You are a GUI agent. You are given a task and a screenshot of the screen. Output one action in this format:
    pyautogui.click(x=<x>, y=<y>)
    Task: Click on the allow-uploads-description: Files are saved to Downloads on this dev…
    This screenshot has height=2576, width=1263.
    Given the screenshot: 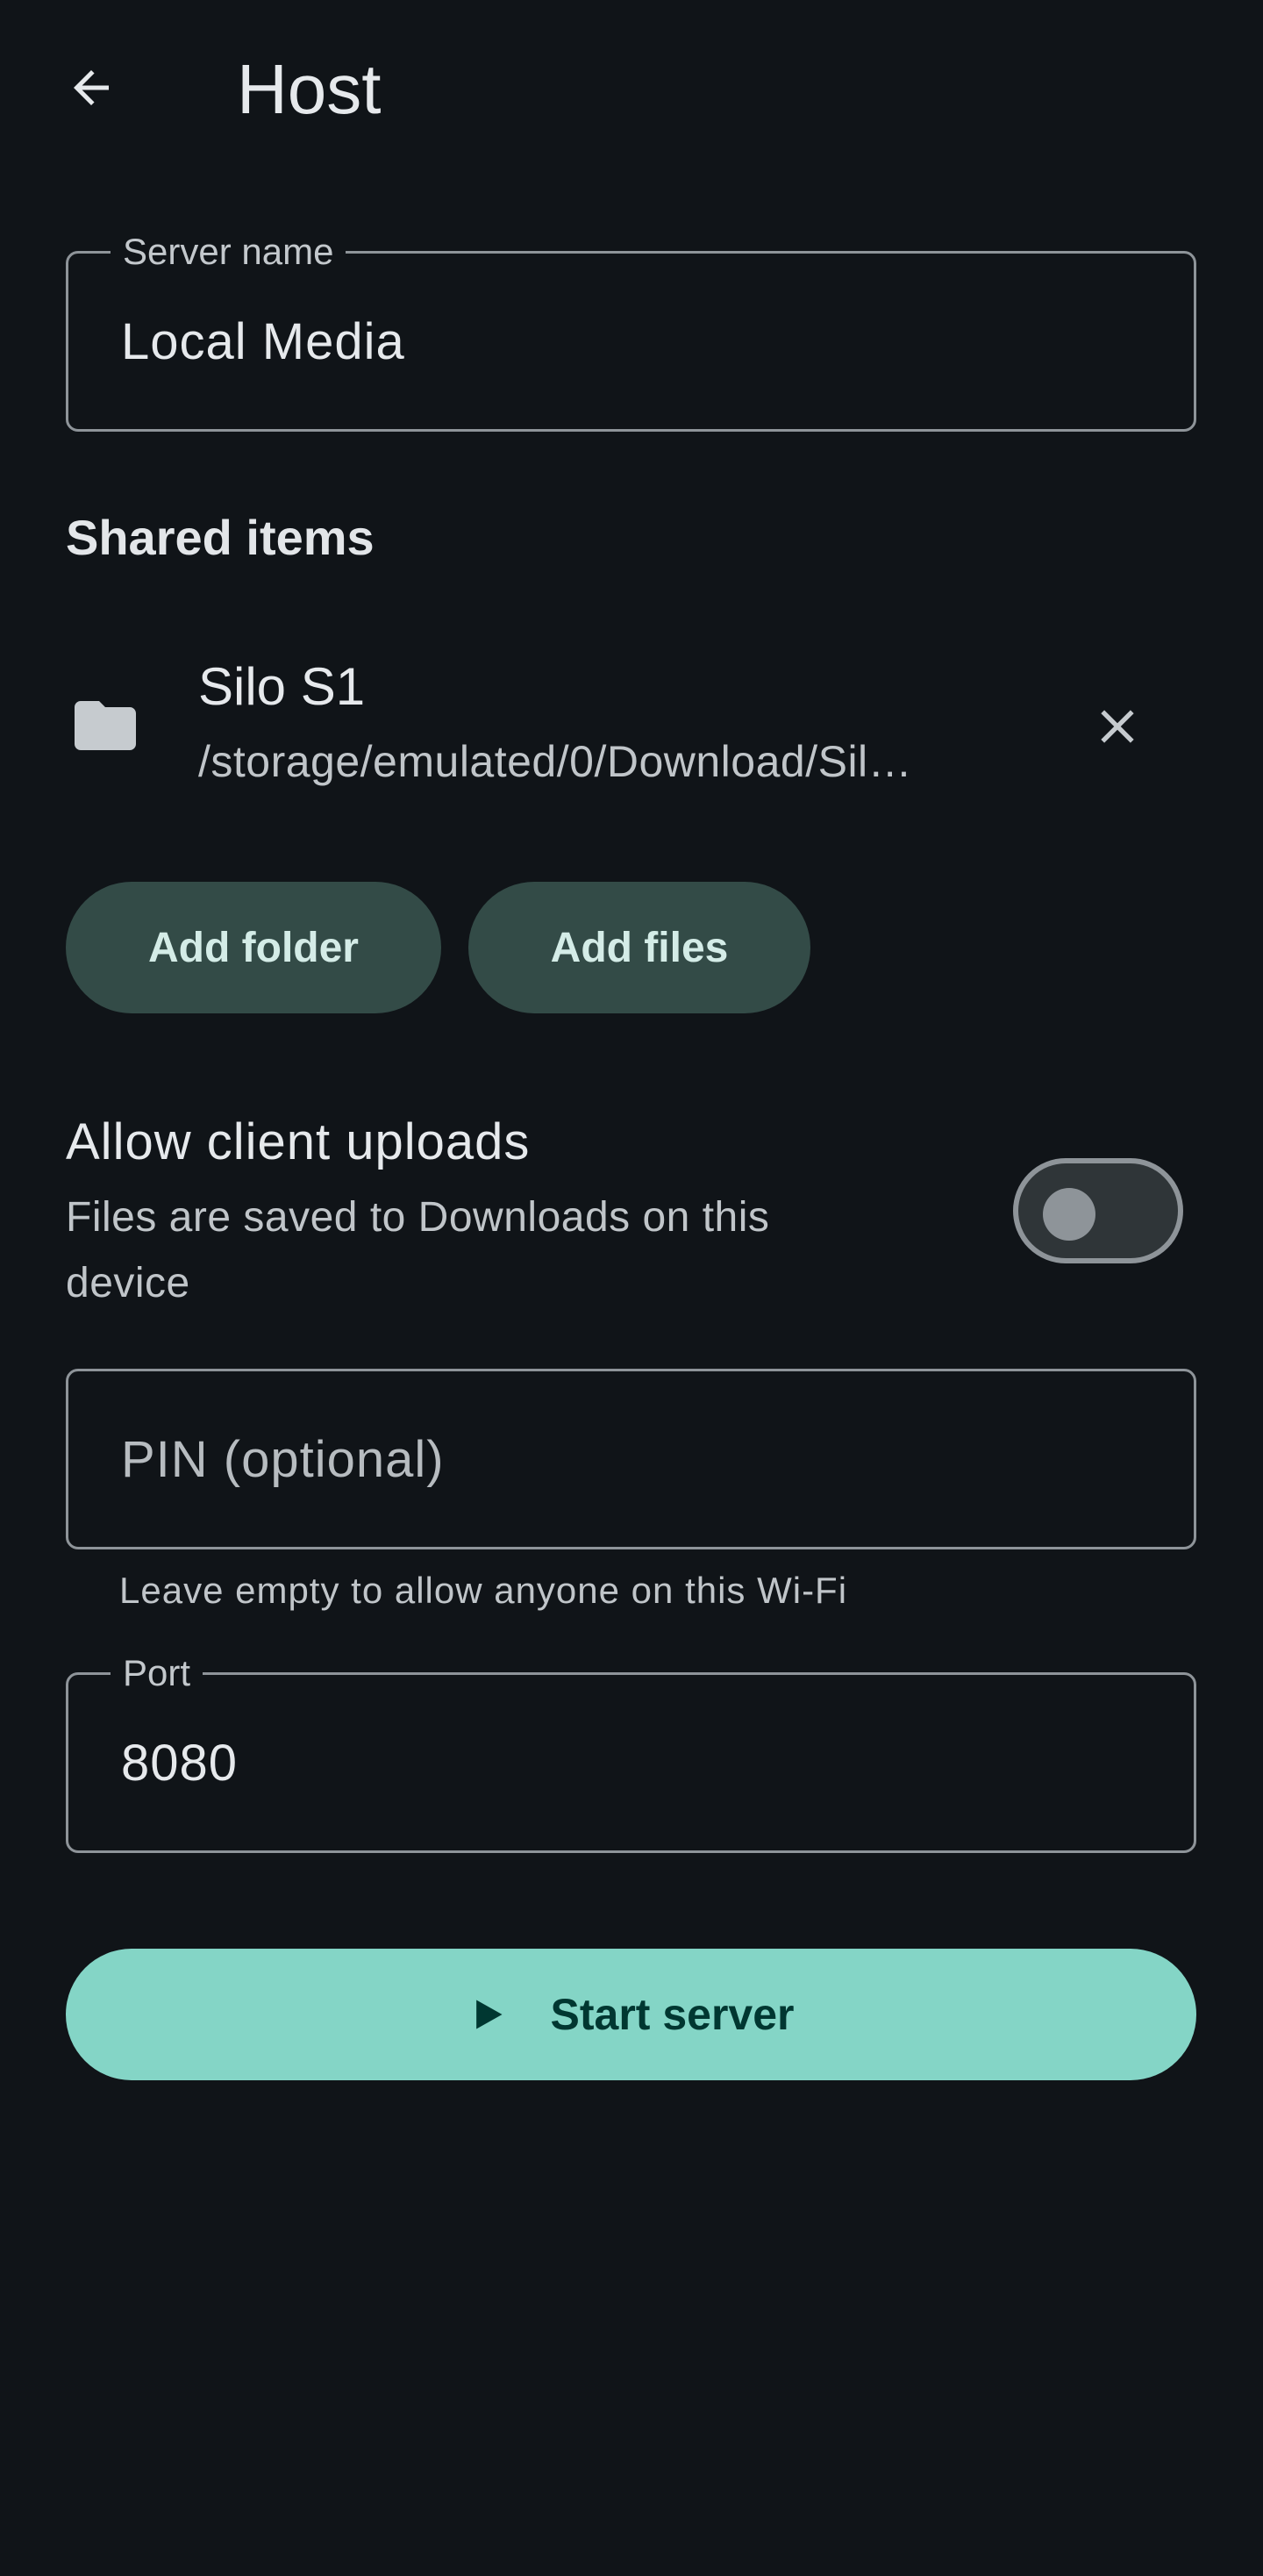 What is the action you would take?
    pyautogui.click(x=418, y=1250)
    